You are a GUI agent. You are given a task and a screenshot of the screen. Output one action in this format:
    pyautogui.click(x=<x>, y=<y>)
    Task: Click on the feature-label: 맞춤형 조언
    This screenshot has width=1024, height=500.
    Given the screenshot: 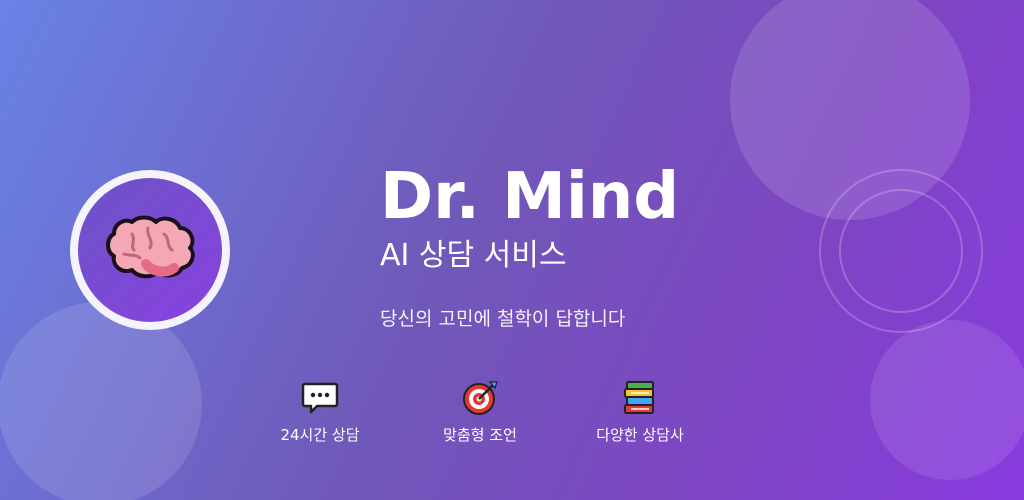 What is the action you would take?
    pyautogui.click(x=480, y=435)
    